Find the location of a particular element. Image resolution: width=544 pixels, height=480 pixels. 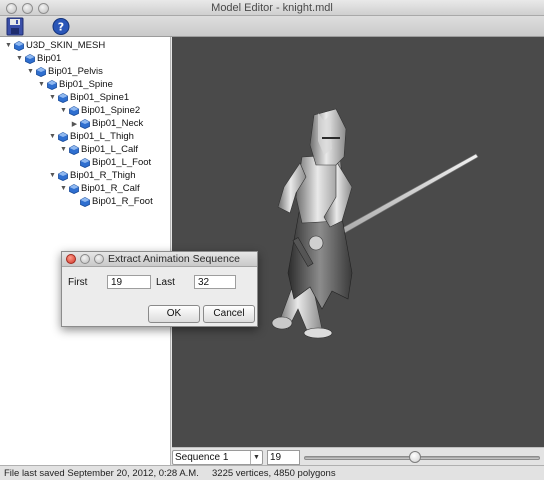

tree-node: ▼ Bip01_Spine1 is located at coordinates (88, 97).